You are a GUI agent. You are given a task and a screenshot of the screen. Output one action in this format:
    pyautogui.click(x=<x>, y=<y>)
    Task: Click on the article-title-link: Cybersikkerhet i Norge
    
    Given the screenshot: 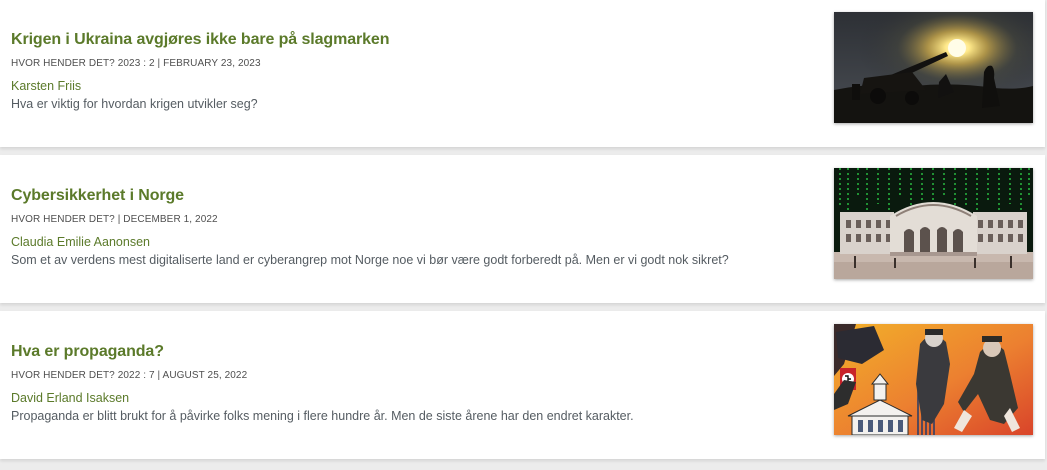 What is the action you would take?
    pyautogui.click(x=411, y=196)
    